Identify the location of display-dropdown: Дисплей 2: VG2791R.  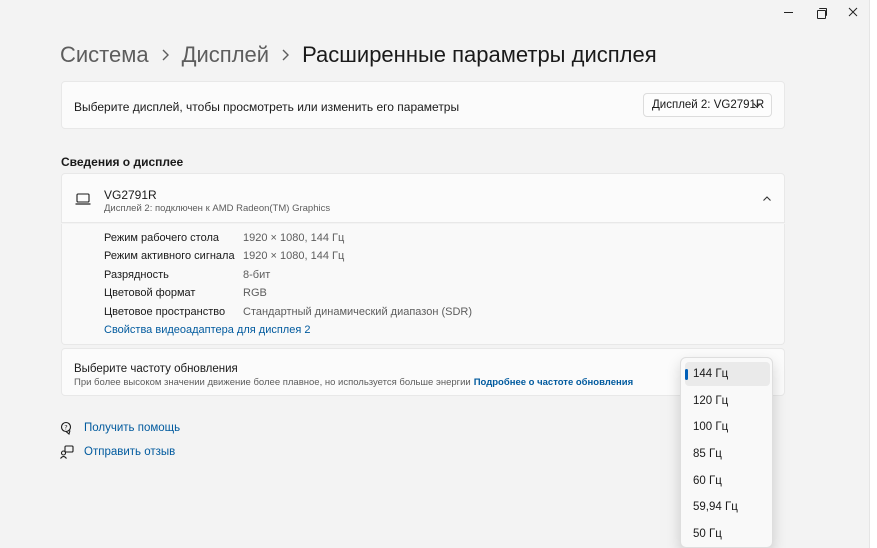
(707, 105).